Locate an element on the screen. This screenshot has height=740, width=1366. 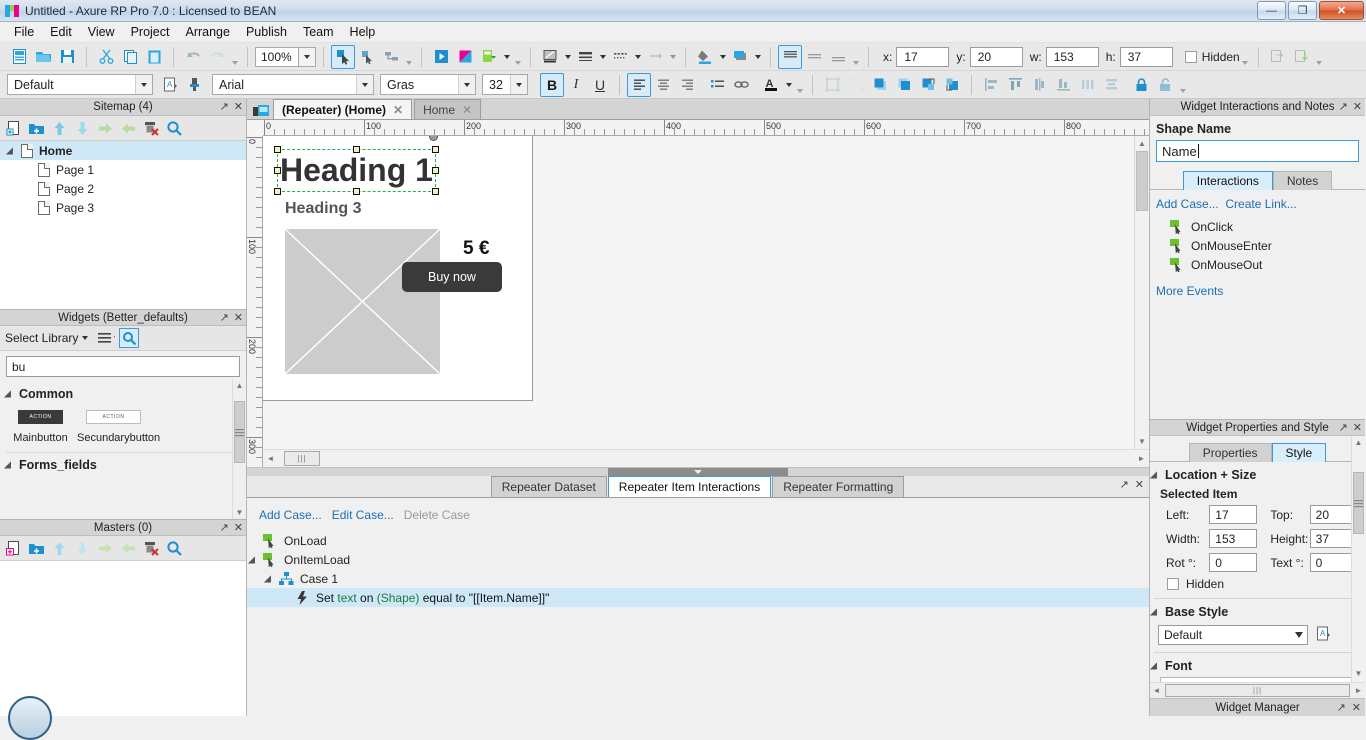
copy-icon is located at coordinates (130, 57).